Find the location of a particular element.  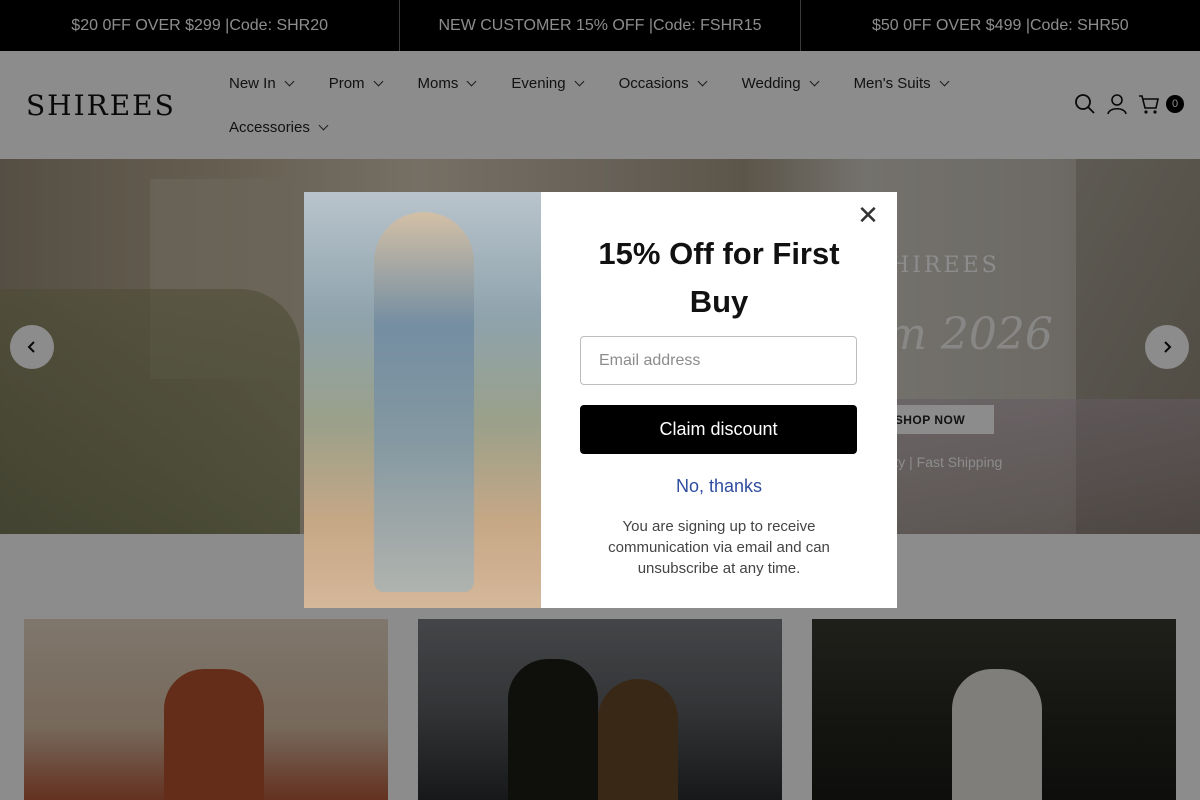

popup-model-figure is located at coordinates (424, 402).